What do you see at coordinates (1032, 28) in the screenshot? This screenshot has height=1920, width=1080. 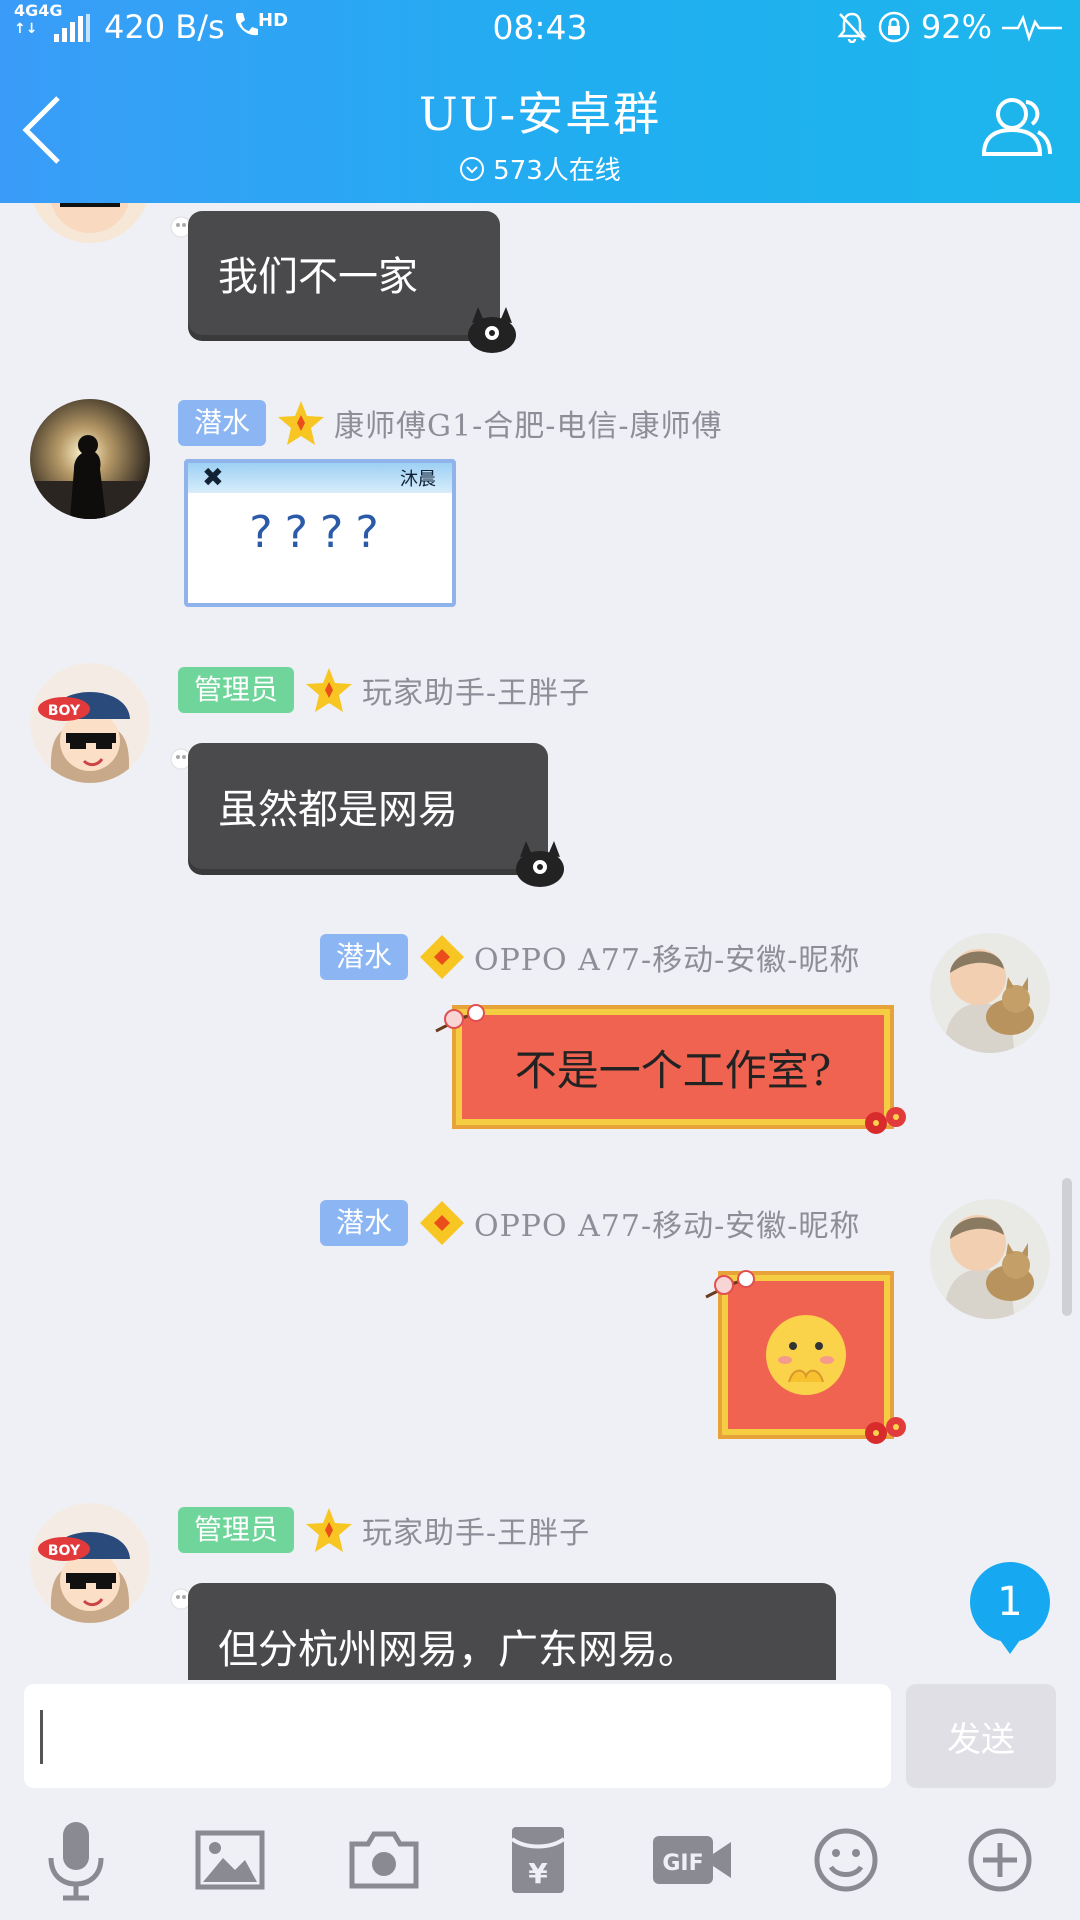 I see `heartbeat-icon` at bounding box center [1032, 28].